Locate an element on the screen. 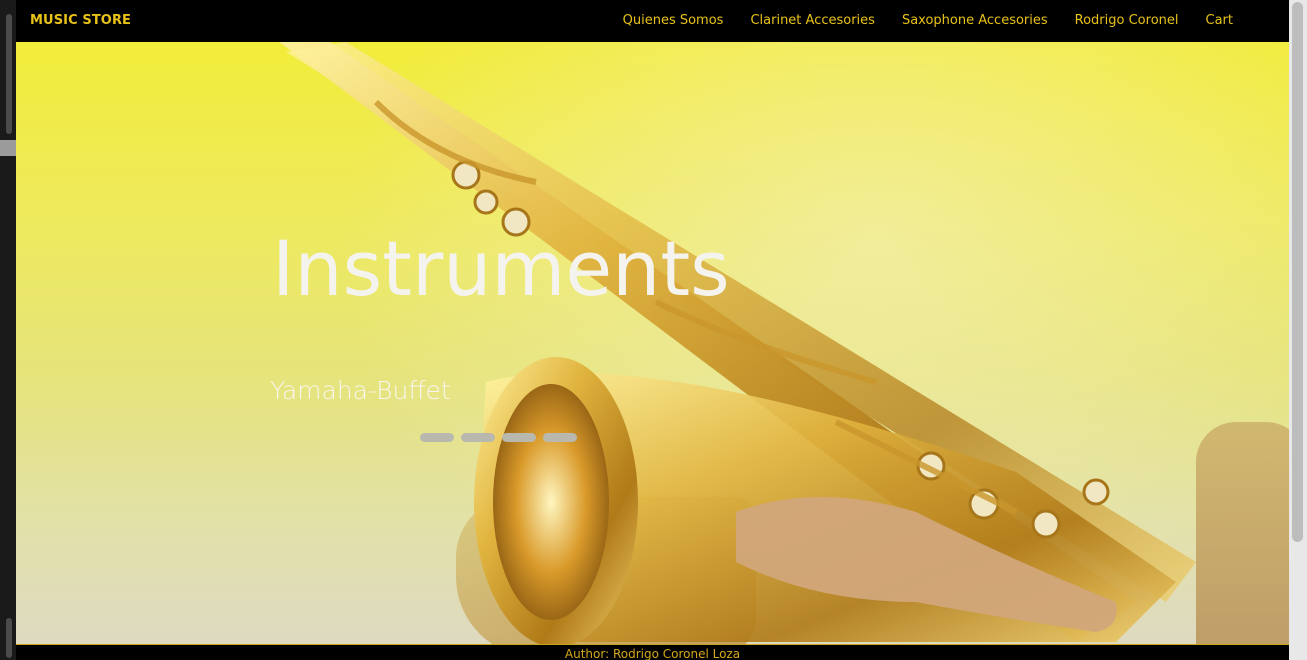 The width and height of the screenshot is (1307, 660). footer: Author: Rodrigo Coronel Loza is located at coordinates (652, 652).